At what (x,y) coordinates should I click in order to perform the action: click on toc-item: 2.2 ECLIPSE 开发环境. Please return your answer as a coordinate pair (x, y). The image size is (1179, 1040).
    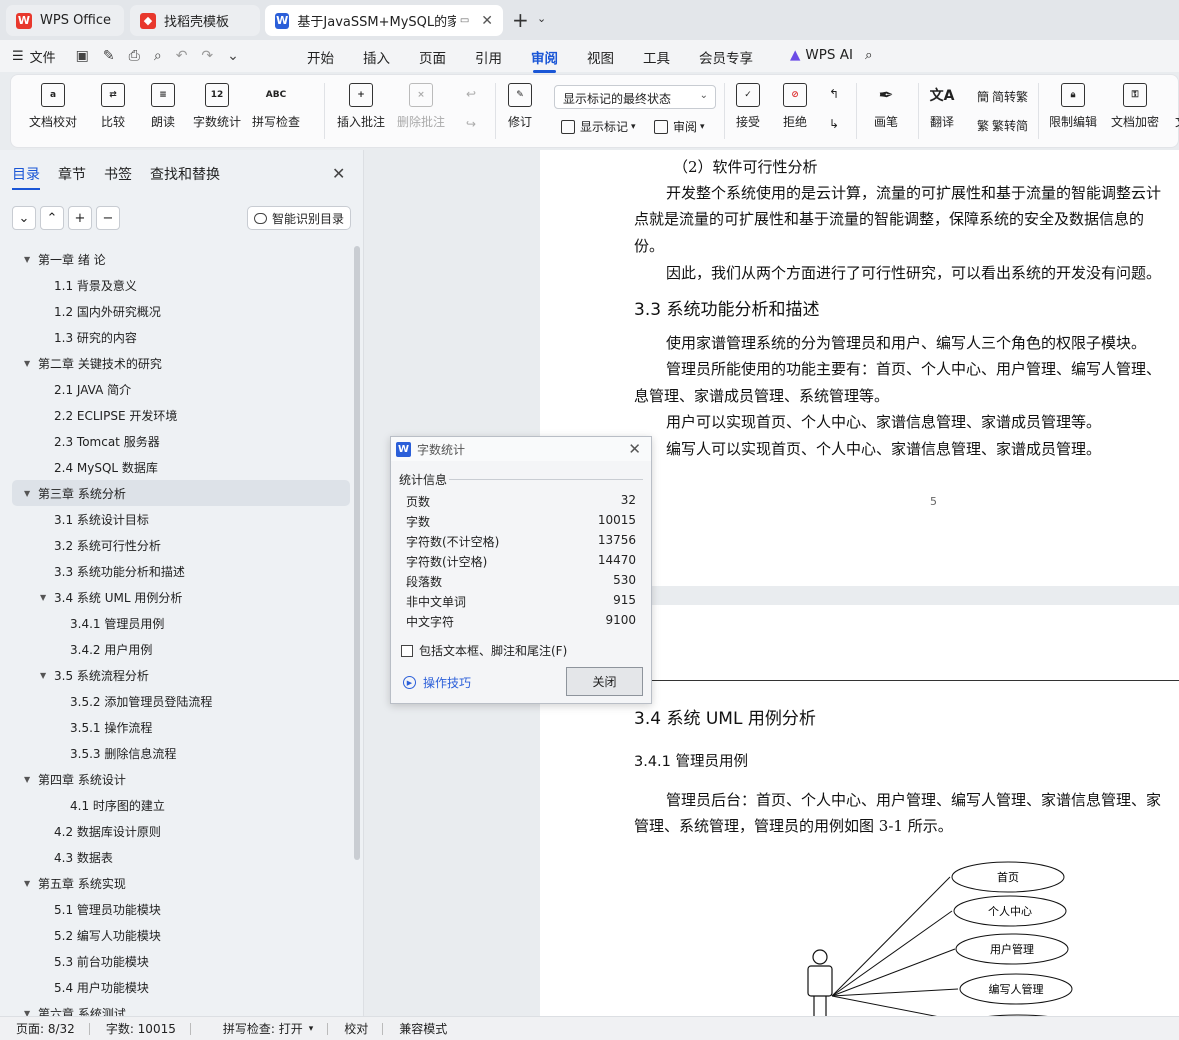
    Looking at the image, I should click on (176, 415).